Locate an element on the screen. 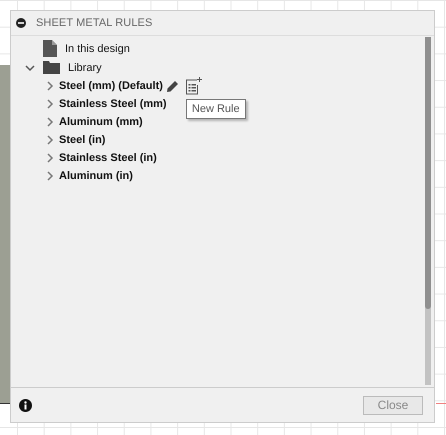  document-icon is located at coordinates (50, 48).